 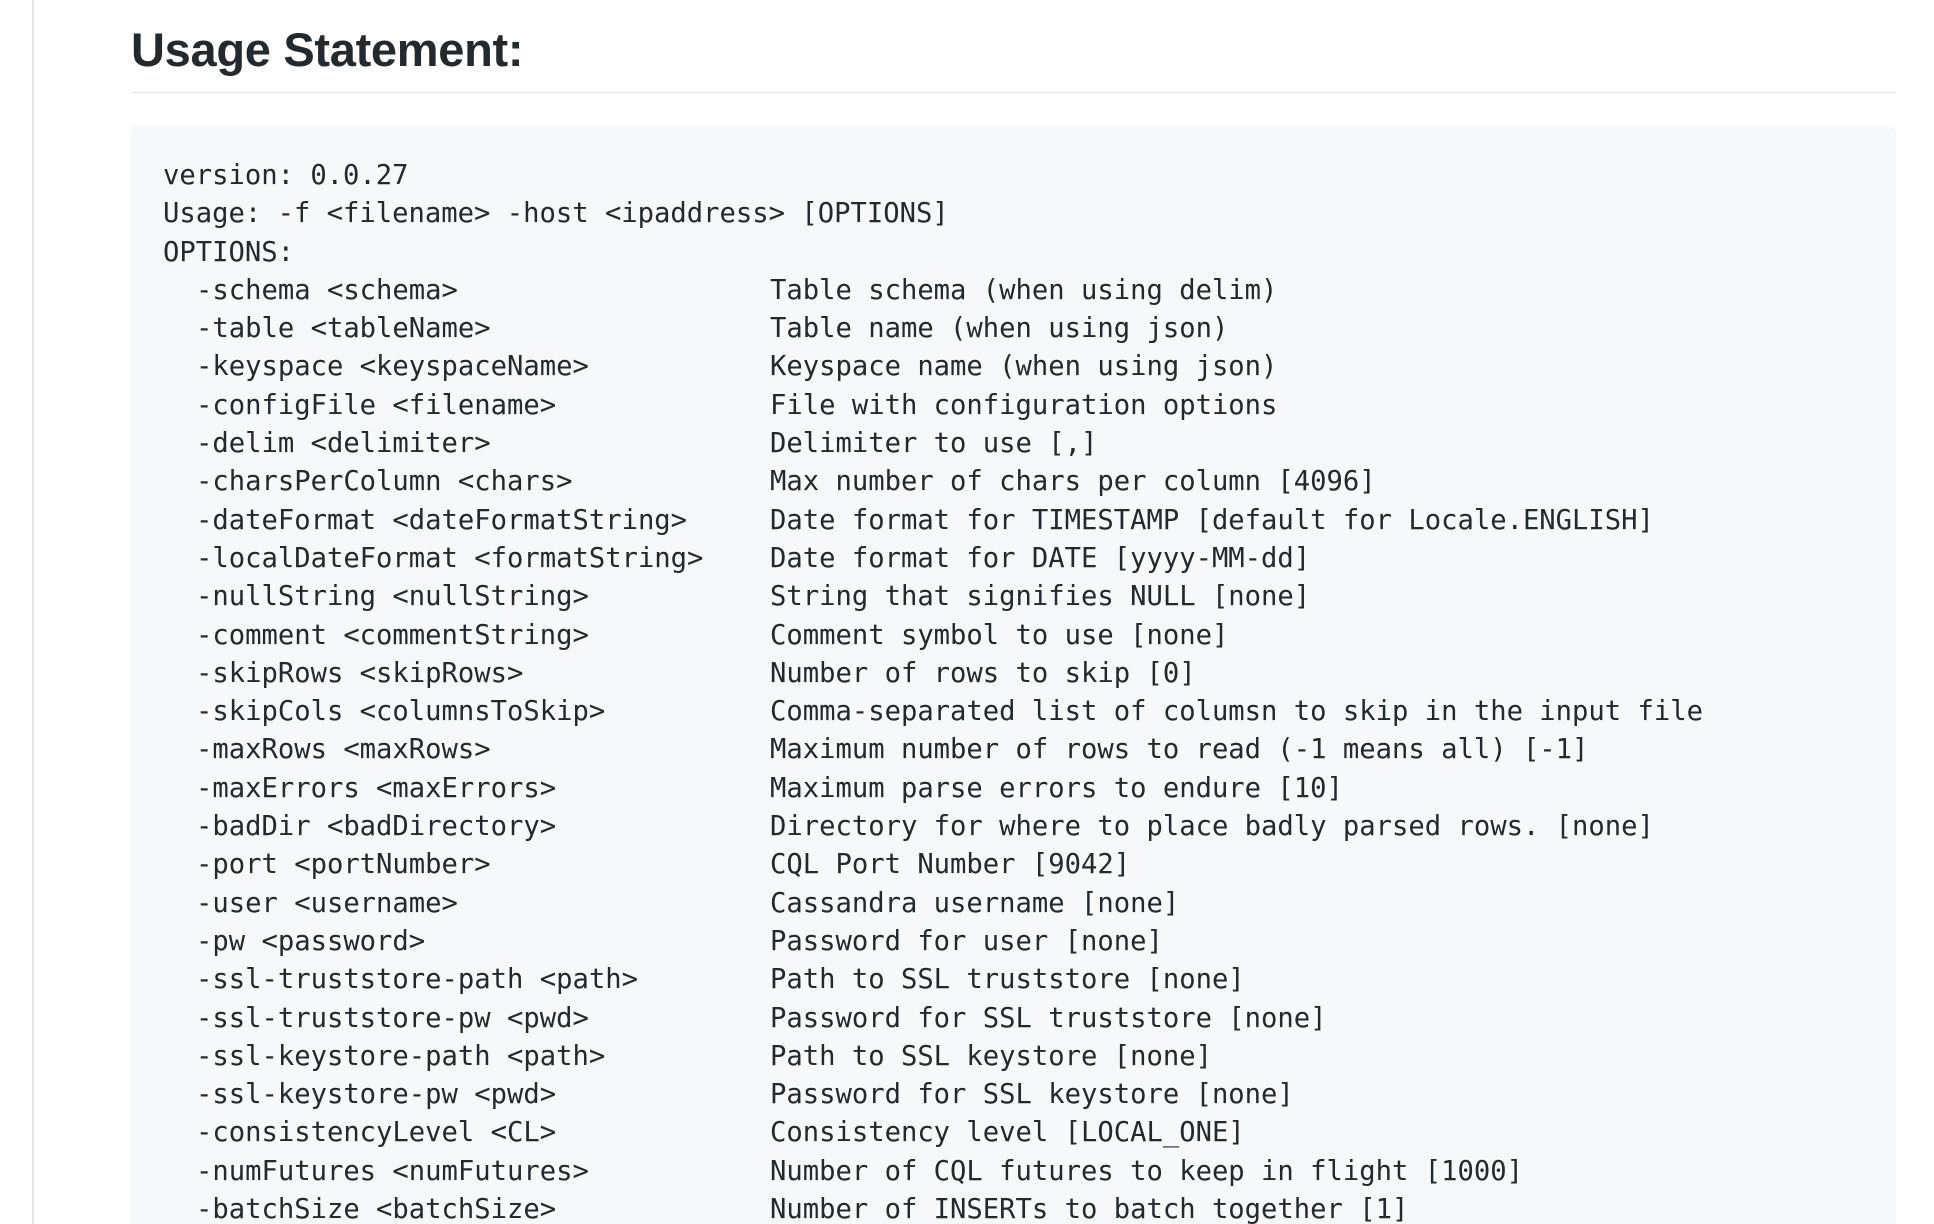 I want to click on options-header: OPTIONS:, so click(x=228, y=252).